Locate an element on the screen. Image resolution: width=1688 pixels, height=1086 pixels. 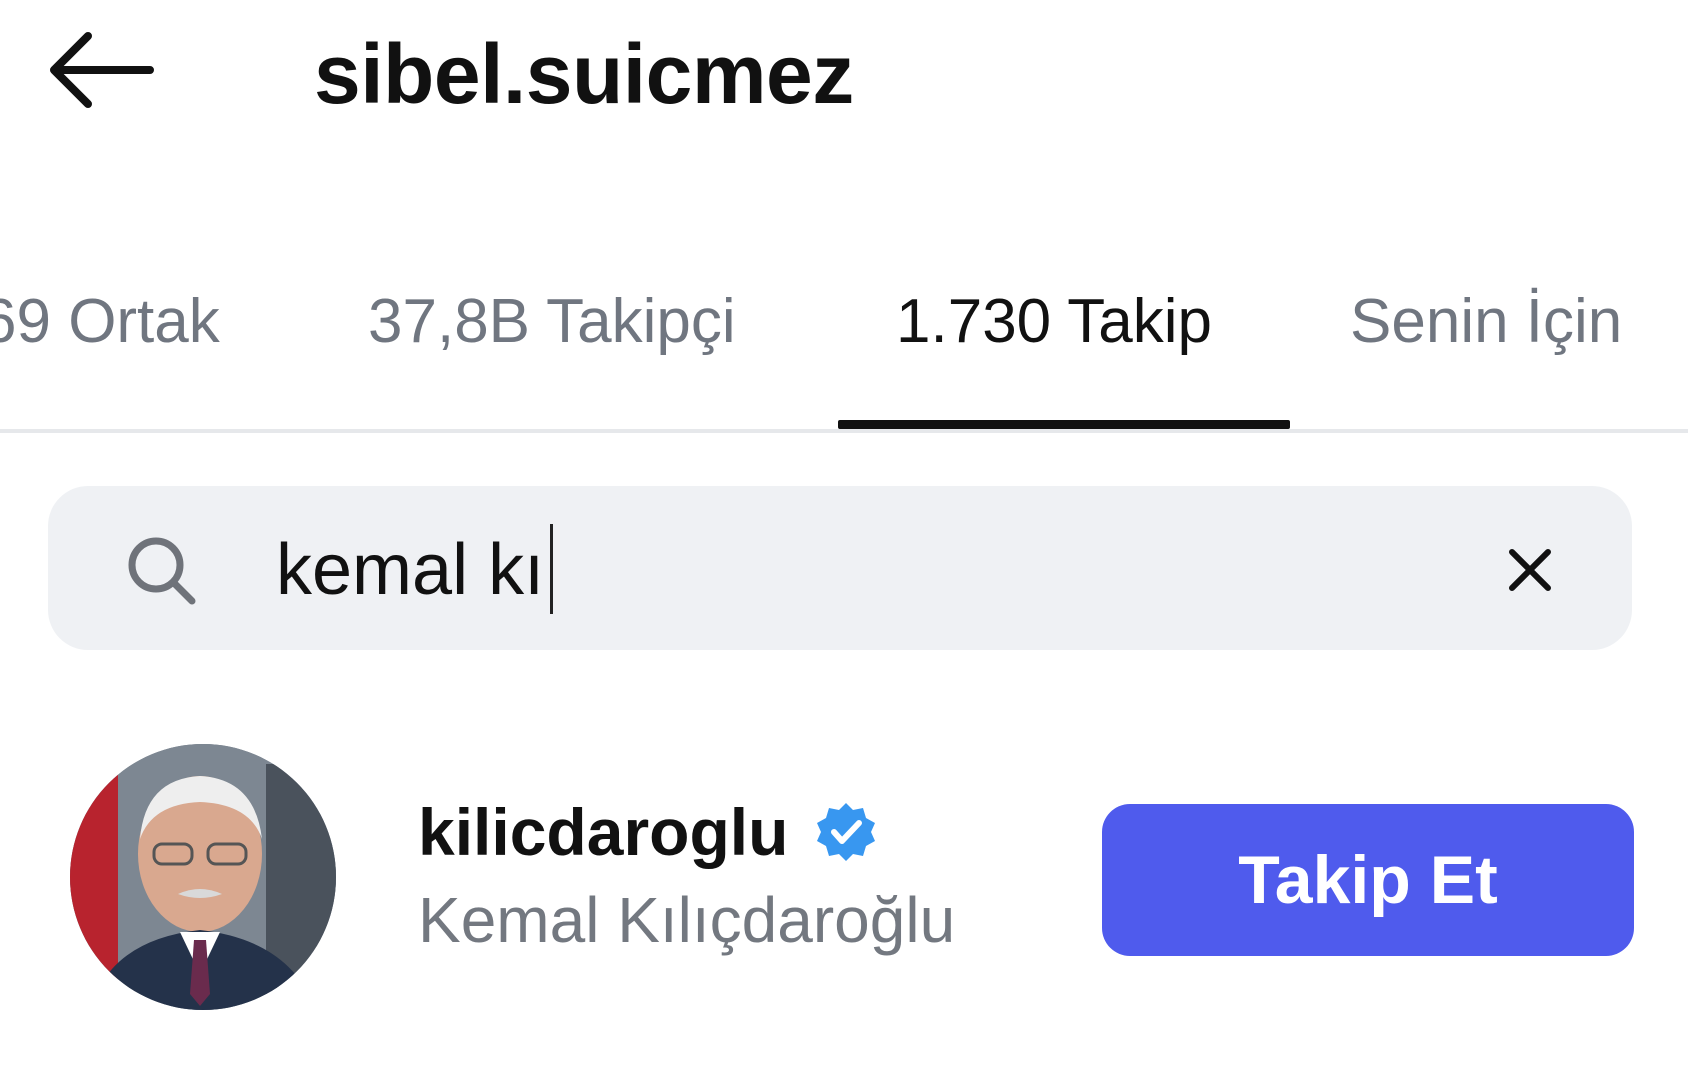
tab-for-you: Senin İçin is located at coordinates (1486, 322).